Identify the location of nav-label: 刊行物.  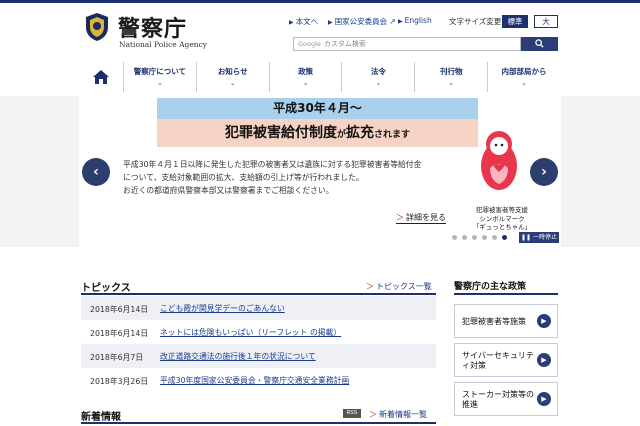
(451, 71).